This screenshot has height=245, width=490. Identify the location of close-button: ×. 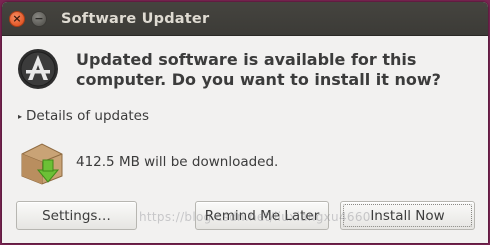
(17, 18).